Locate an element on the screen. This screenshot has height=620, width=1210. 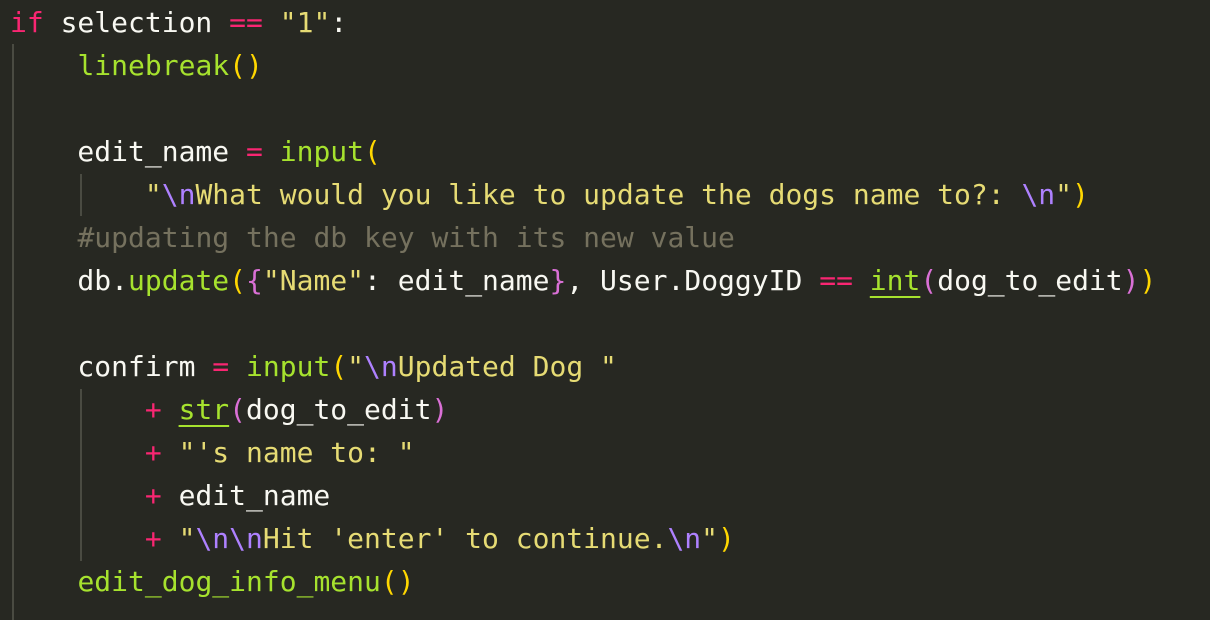
code-token: selection is located at coordinates (136, 22).